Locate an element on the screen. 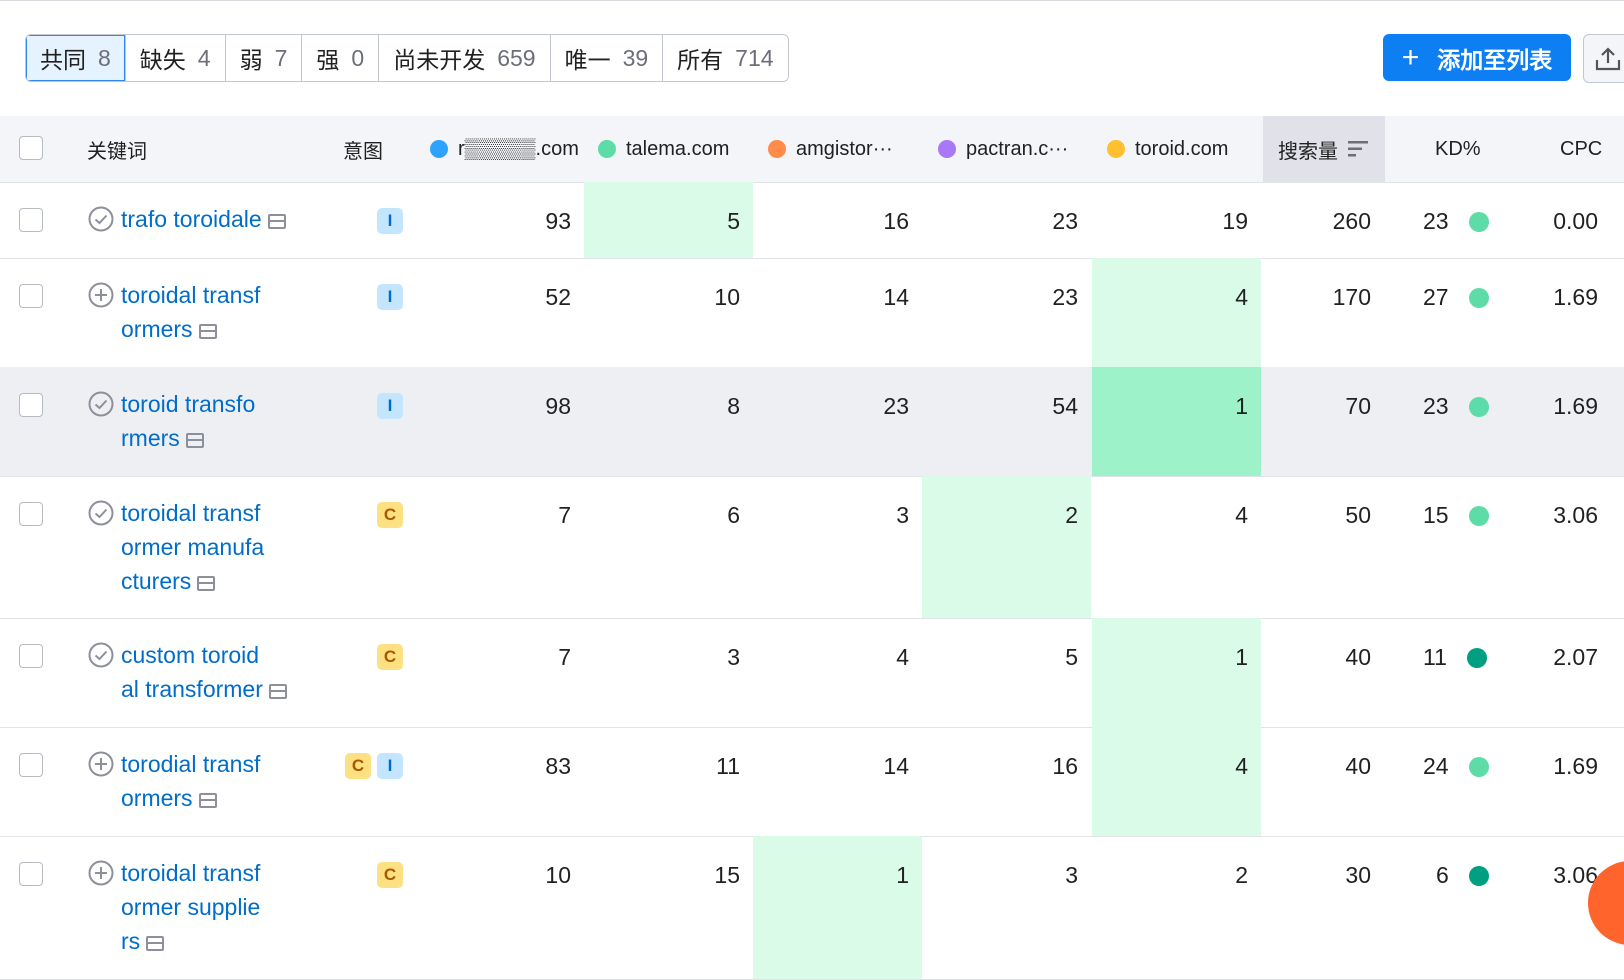 This screenshot has width=1624, height=980. keyword-text: toroidal transf ormers is located at coordinates (191, 312).